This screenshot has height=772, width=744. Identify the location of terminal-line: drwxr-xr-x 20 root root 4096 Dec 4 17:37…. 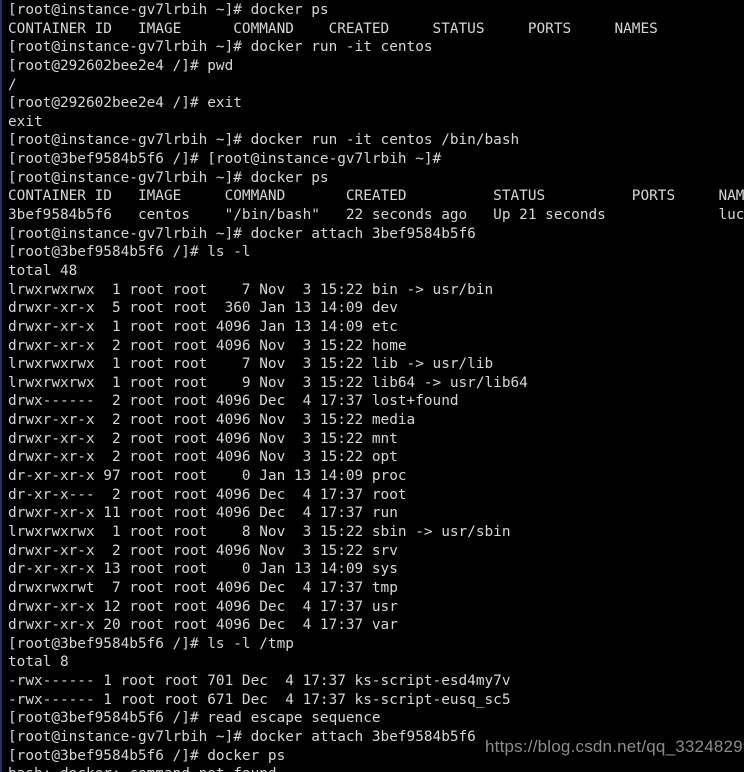
(203, 625).